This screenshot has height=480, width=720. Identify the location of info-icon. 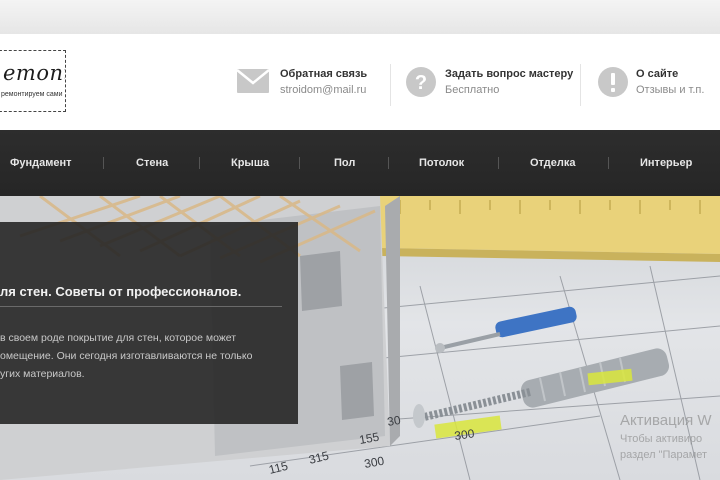
(613, 84).